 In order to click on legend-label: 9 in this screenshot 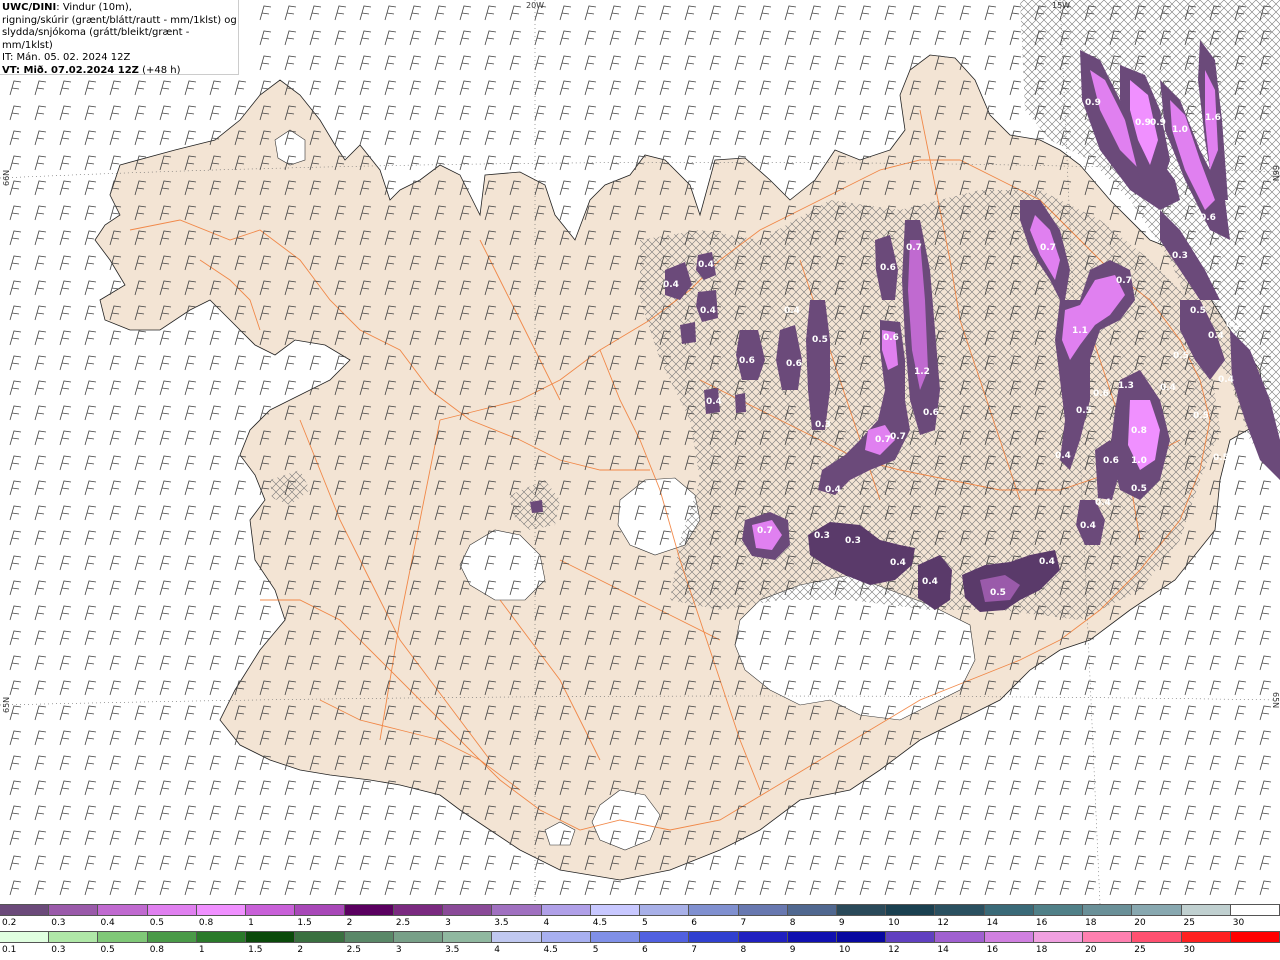, I will do `click(841, 923)`.